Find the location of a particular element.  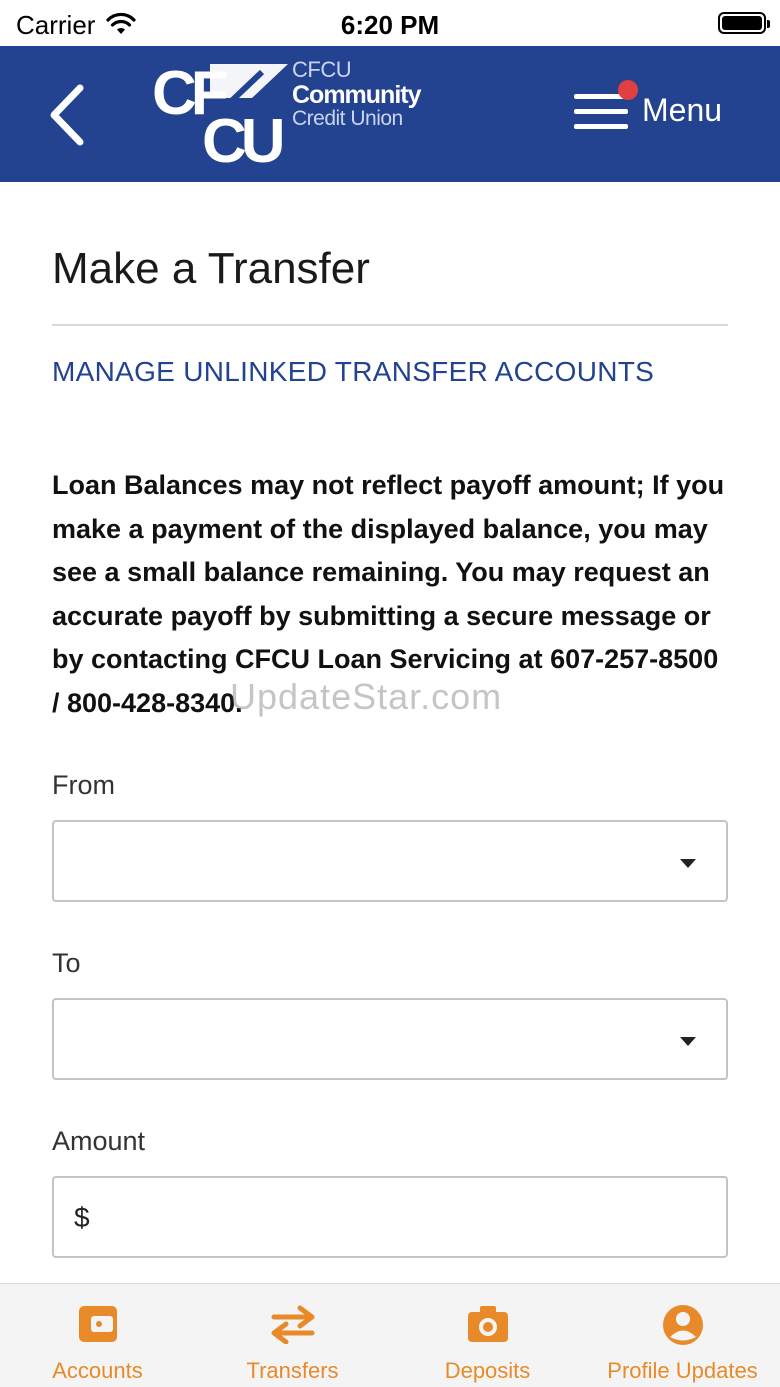

logo-line-cfcu: CFCU is located at coordinates (322, 69).